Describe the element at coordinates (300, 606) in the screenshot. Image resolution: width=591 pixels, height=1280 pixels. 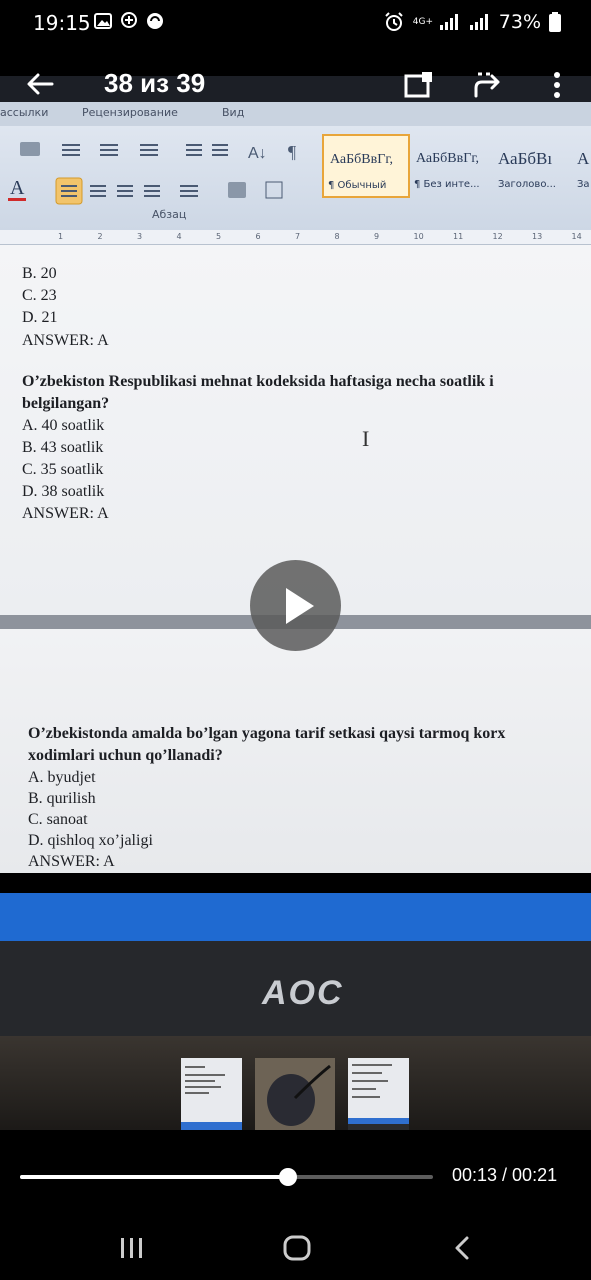
I see `play-icon` at that location.